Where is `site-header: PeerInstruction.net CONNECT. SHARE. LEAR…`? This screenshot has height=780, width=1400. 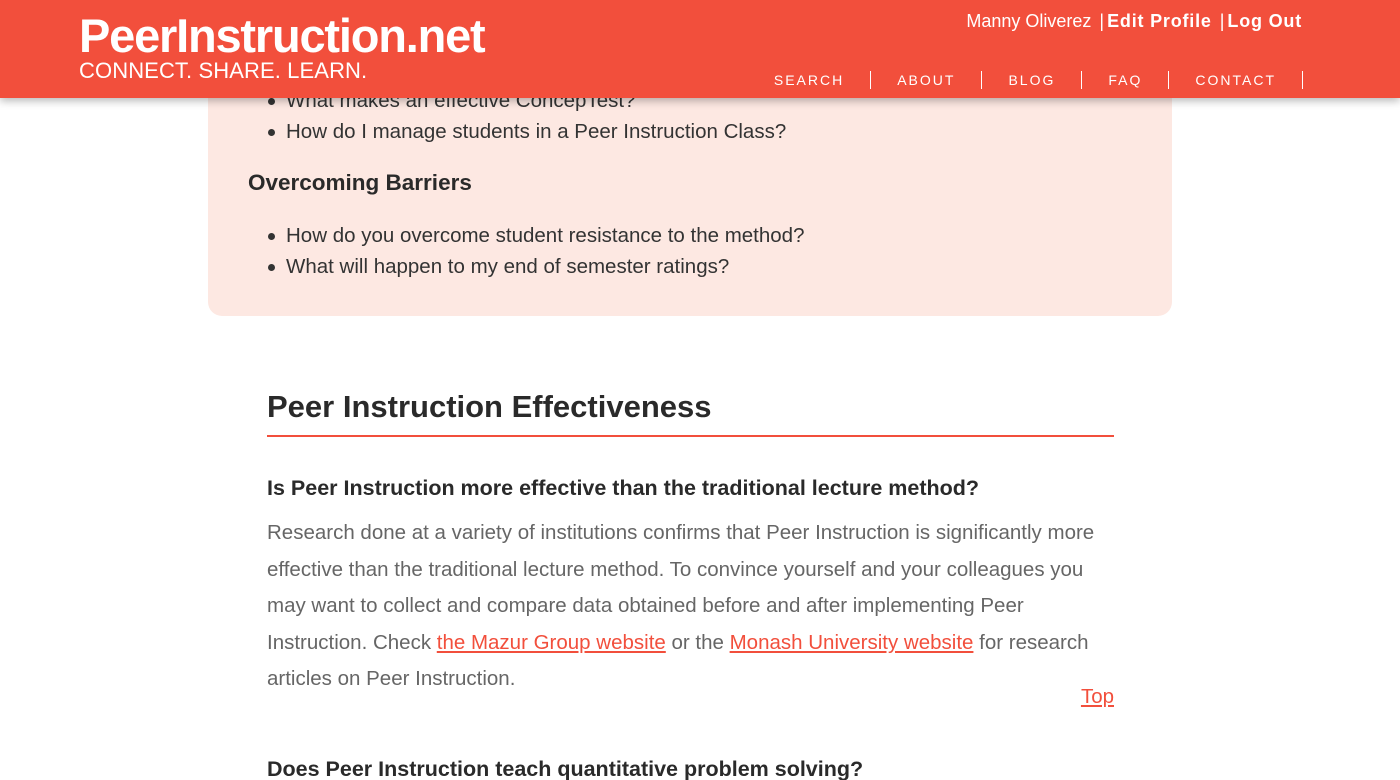
site-header: PeerInstruction.net CONNECT. SHARE. LEAR… is located at coordinates (700, 49).